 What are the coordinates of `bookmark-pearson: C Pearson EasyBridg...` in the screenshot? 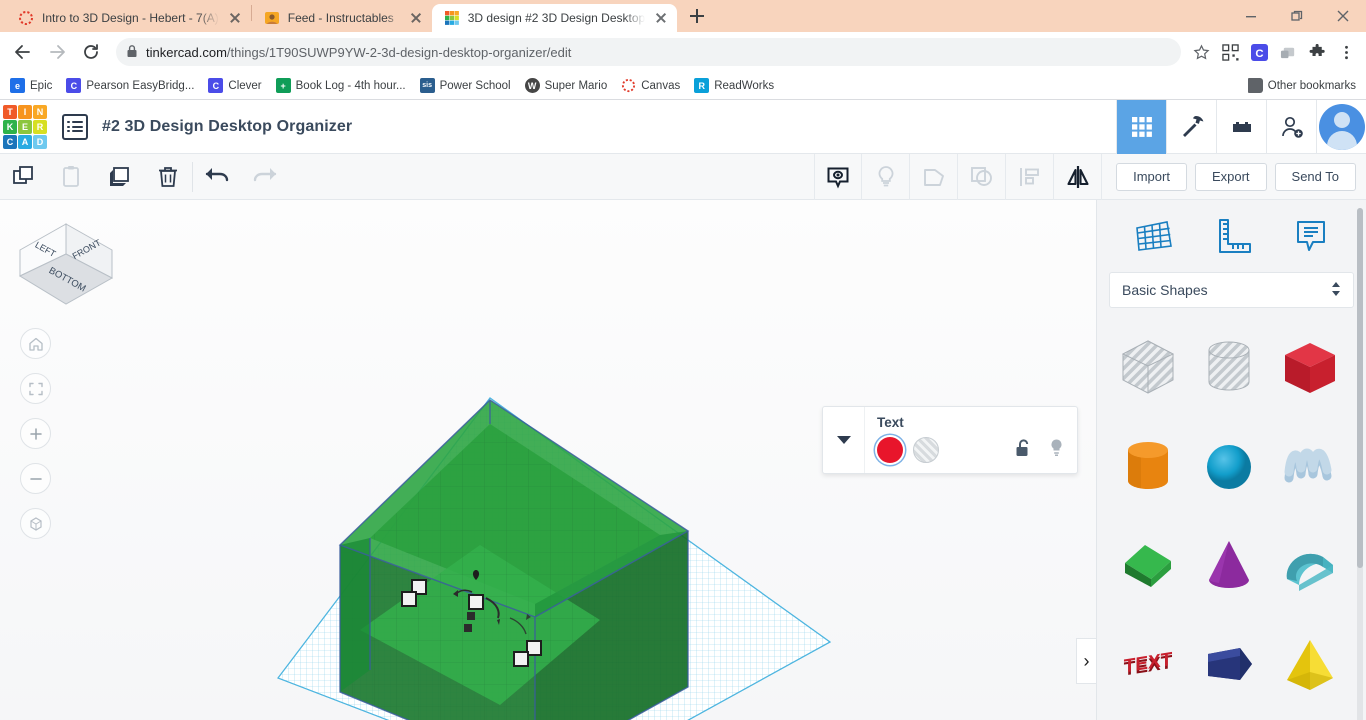 It's located at (130, 85).